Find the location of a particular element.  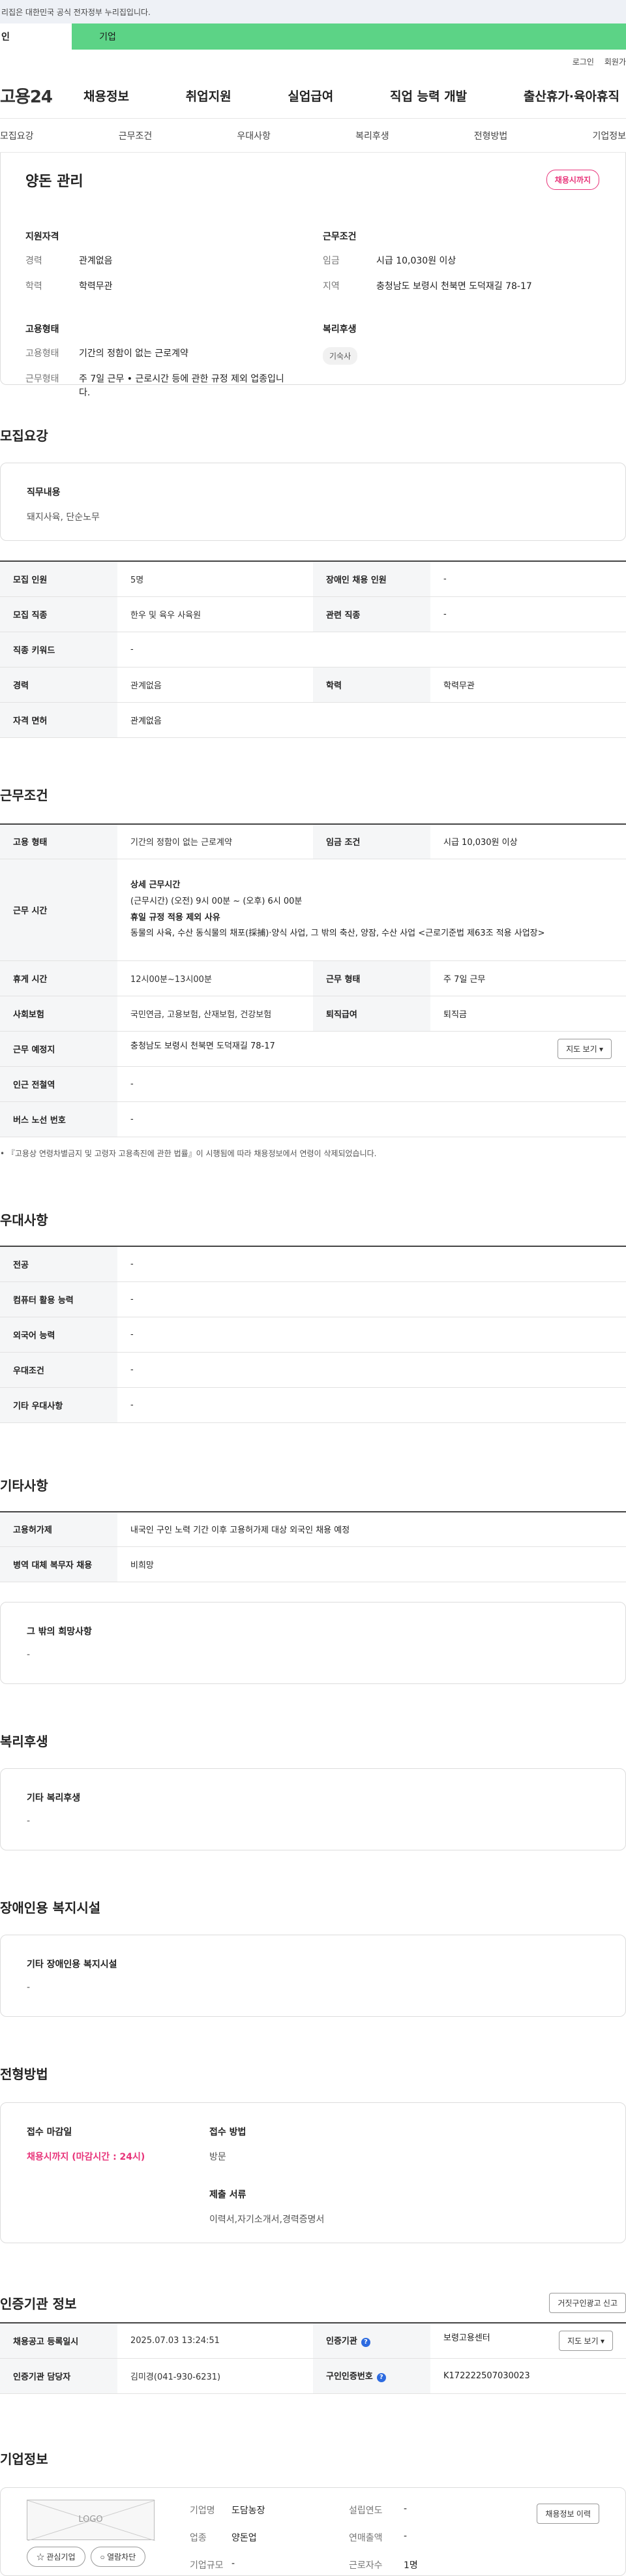

deadline-badge: 채용시까지 is located at coordinates (572, 180).